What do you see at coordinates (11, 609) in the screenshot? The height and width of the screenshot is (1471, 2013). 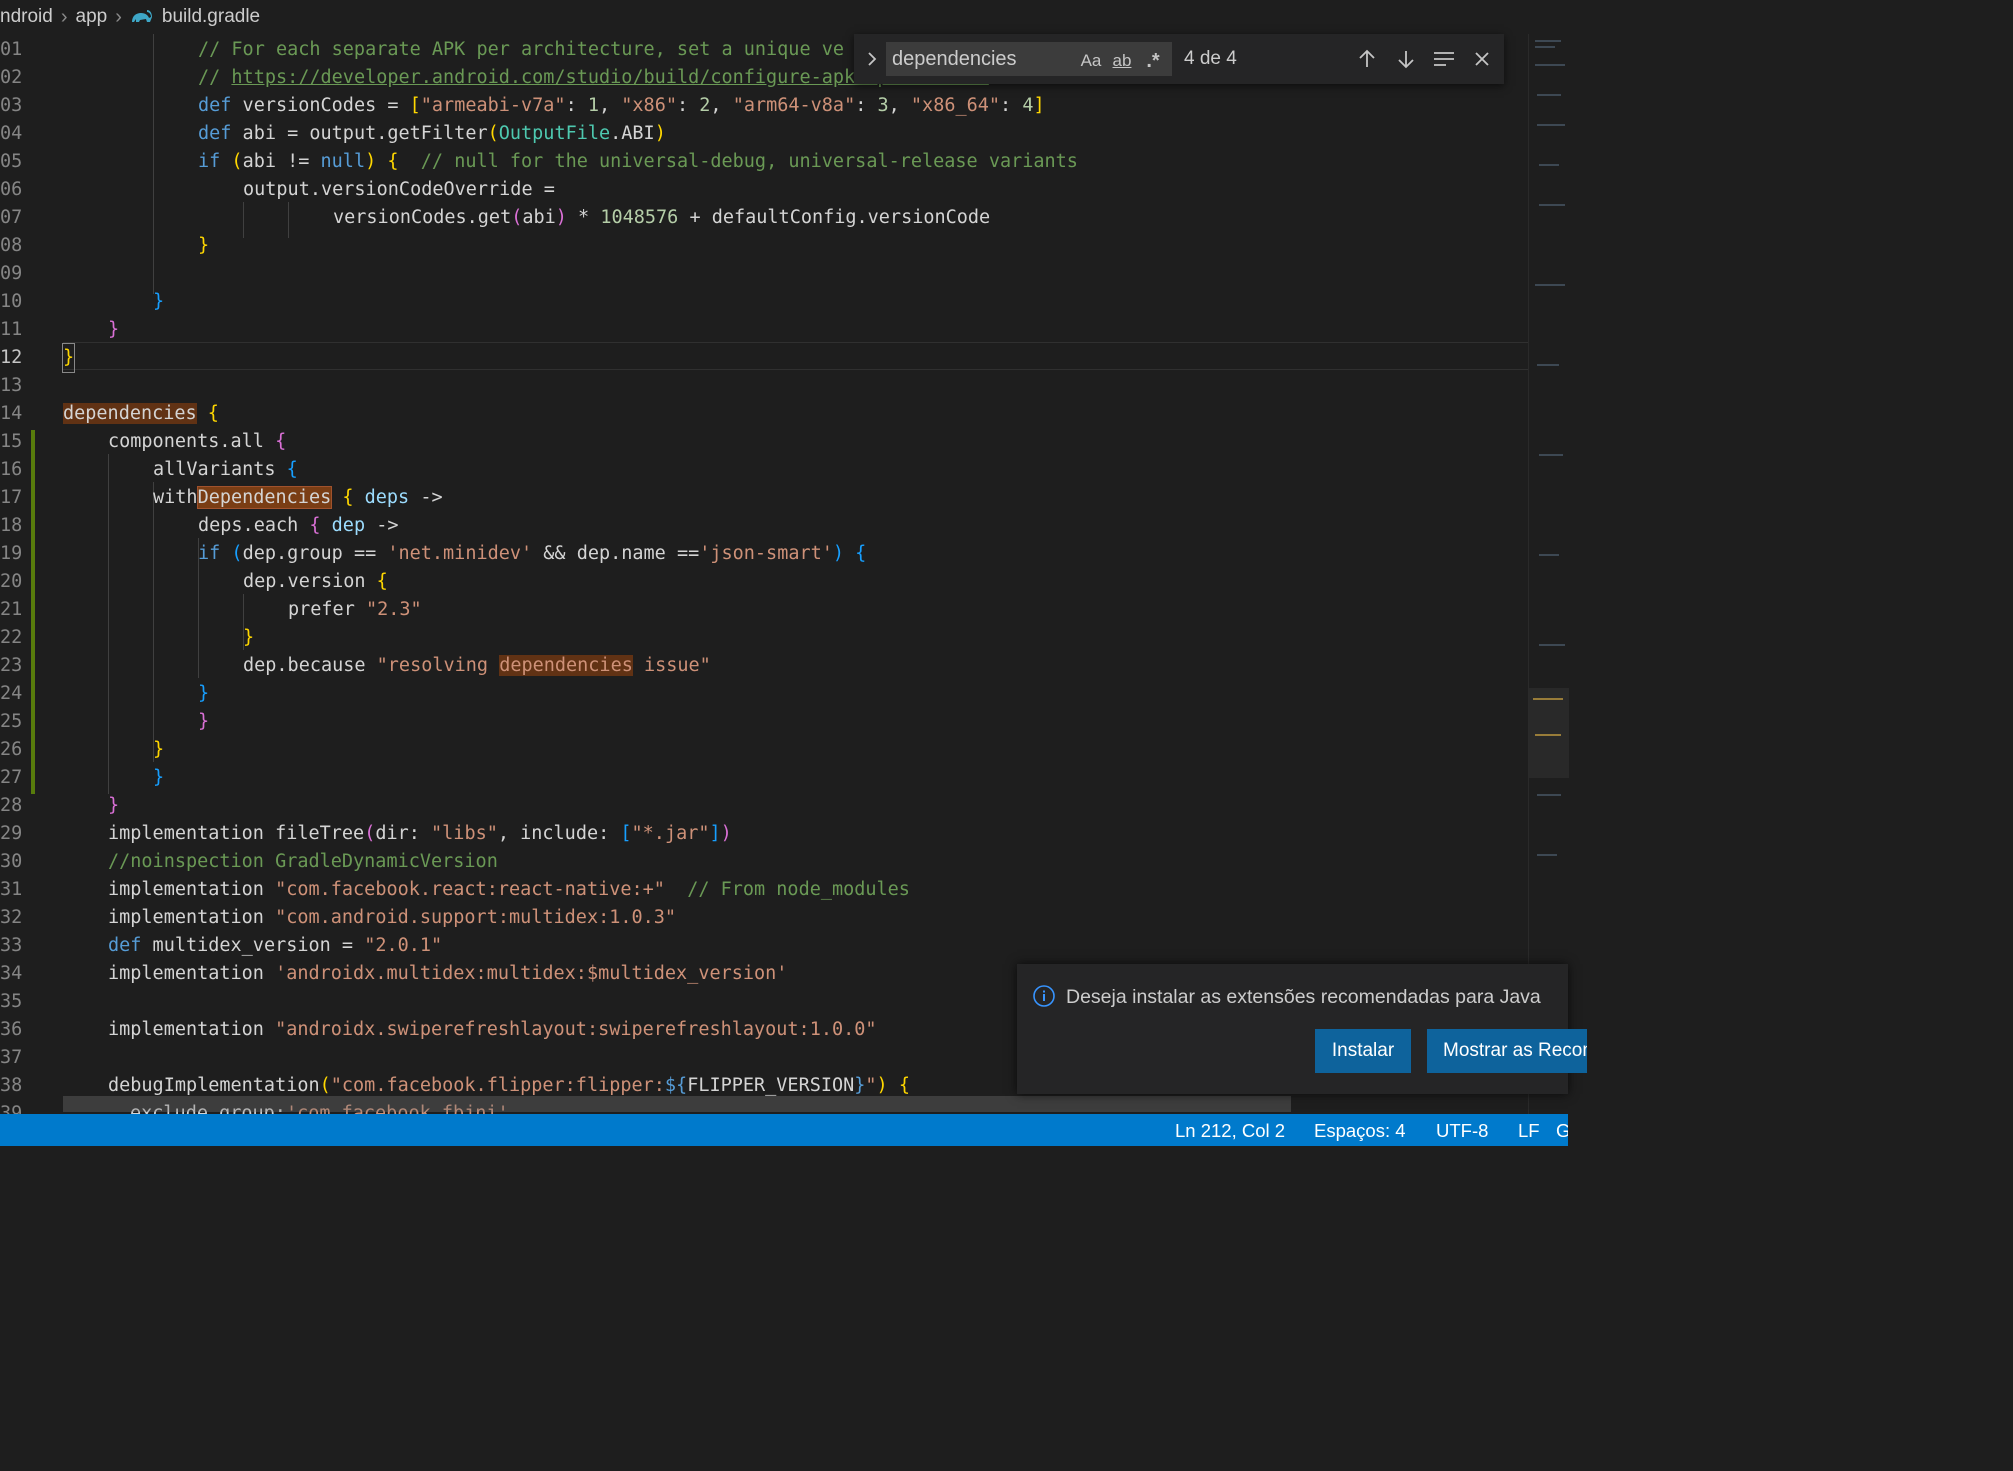 I see `line-number: 21` at bounding box center [11, 609].